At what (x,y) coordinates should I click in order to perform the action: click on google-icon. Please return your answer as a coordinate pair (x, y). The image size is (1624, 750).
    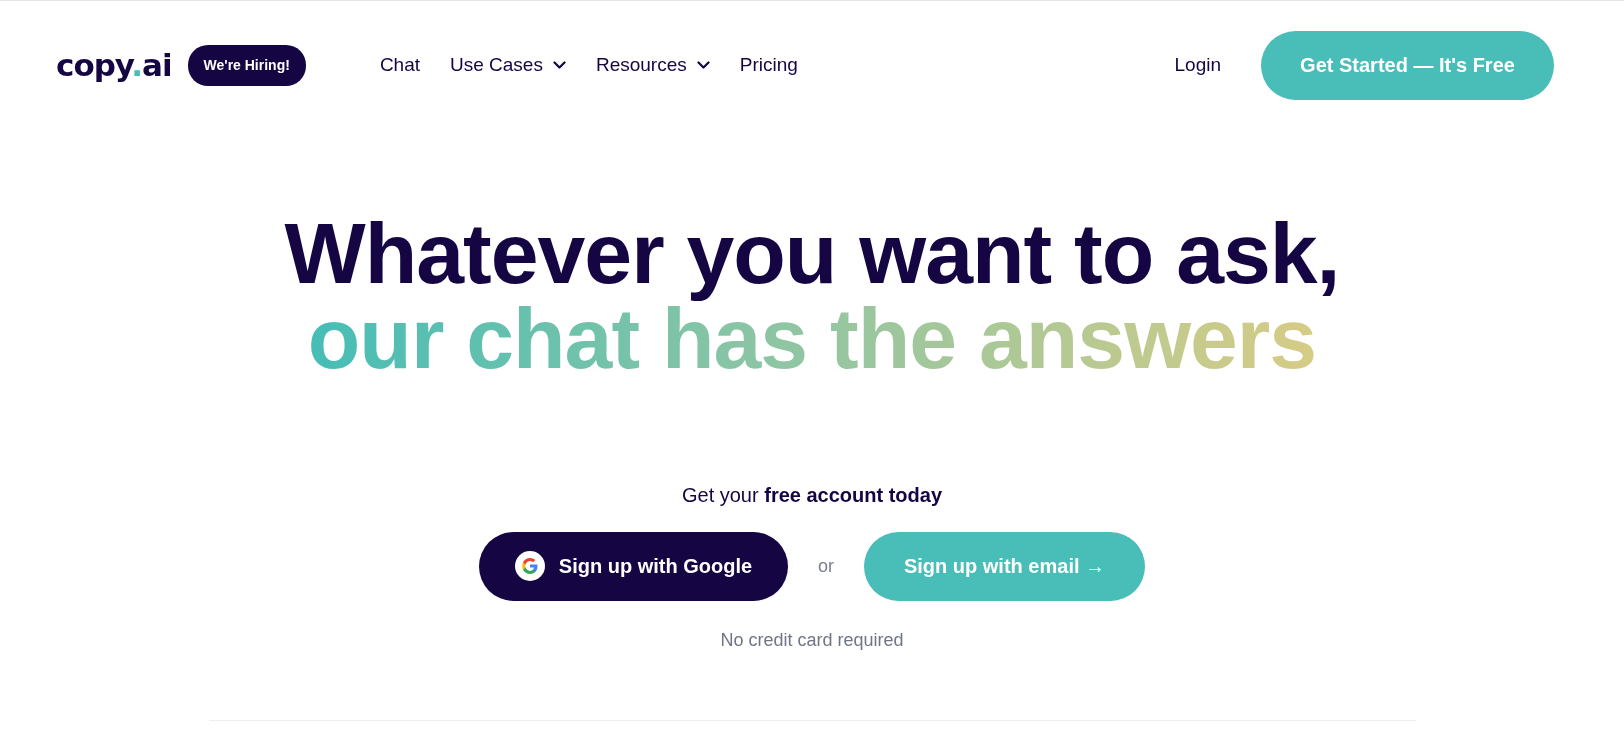
    Looking at the image, I should click on (529, 566).